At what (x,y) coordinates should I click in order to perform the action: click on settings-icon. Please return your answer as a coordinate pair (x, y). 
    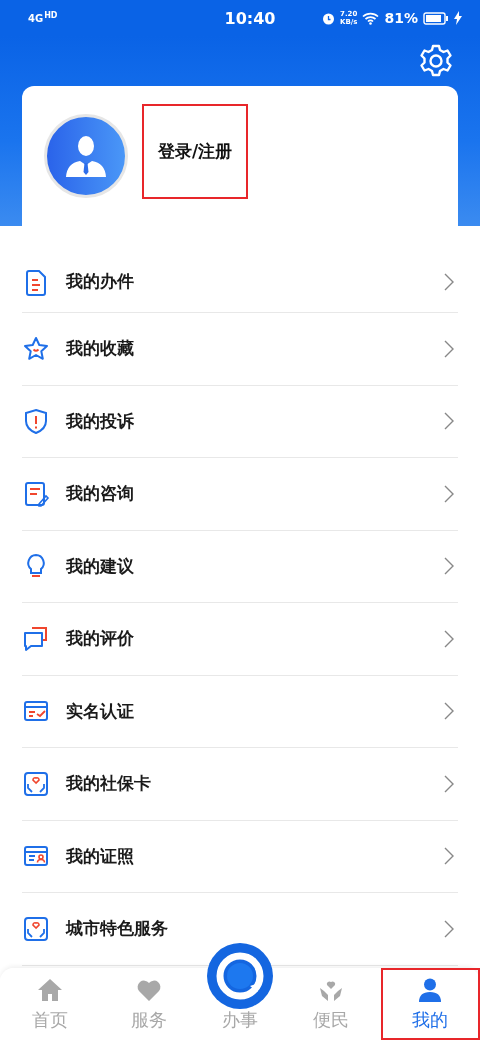
    Looking at the image, I should click on (436, 61).